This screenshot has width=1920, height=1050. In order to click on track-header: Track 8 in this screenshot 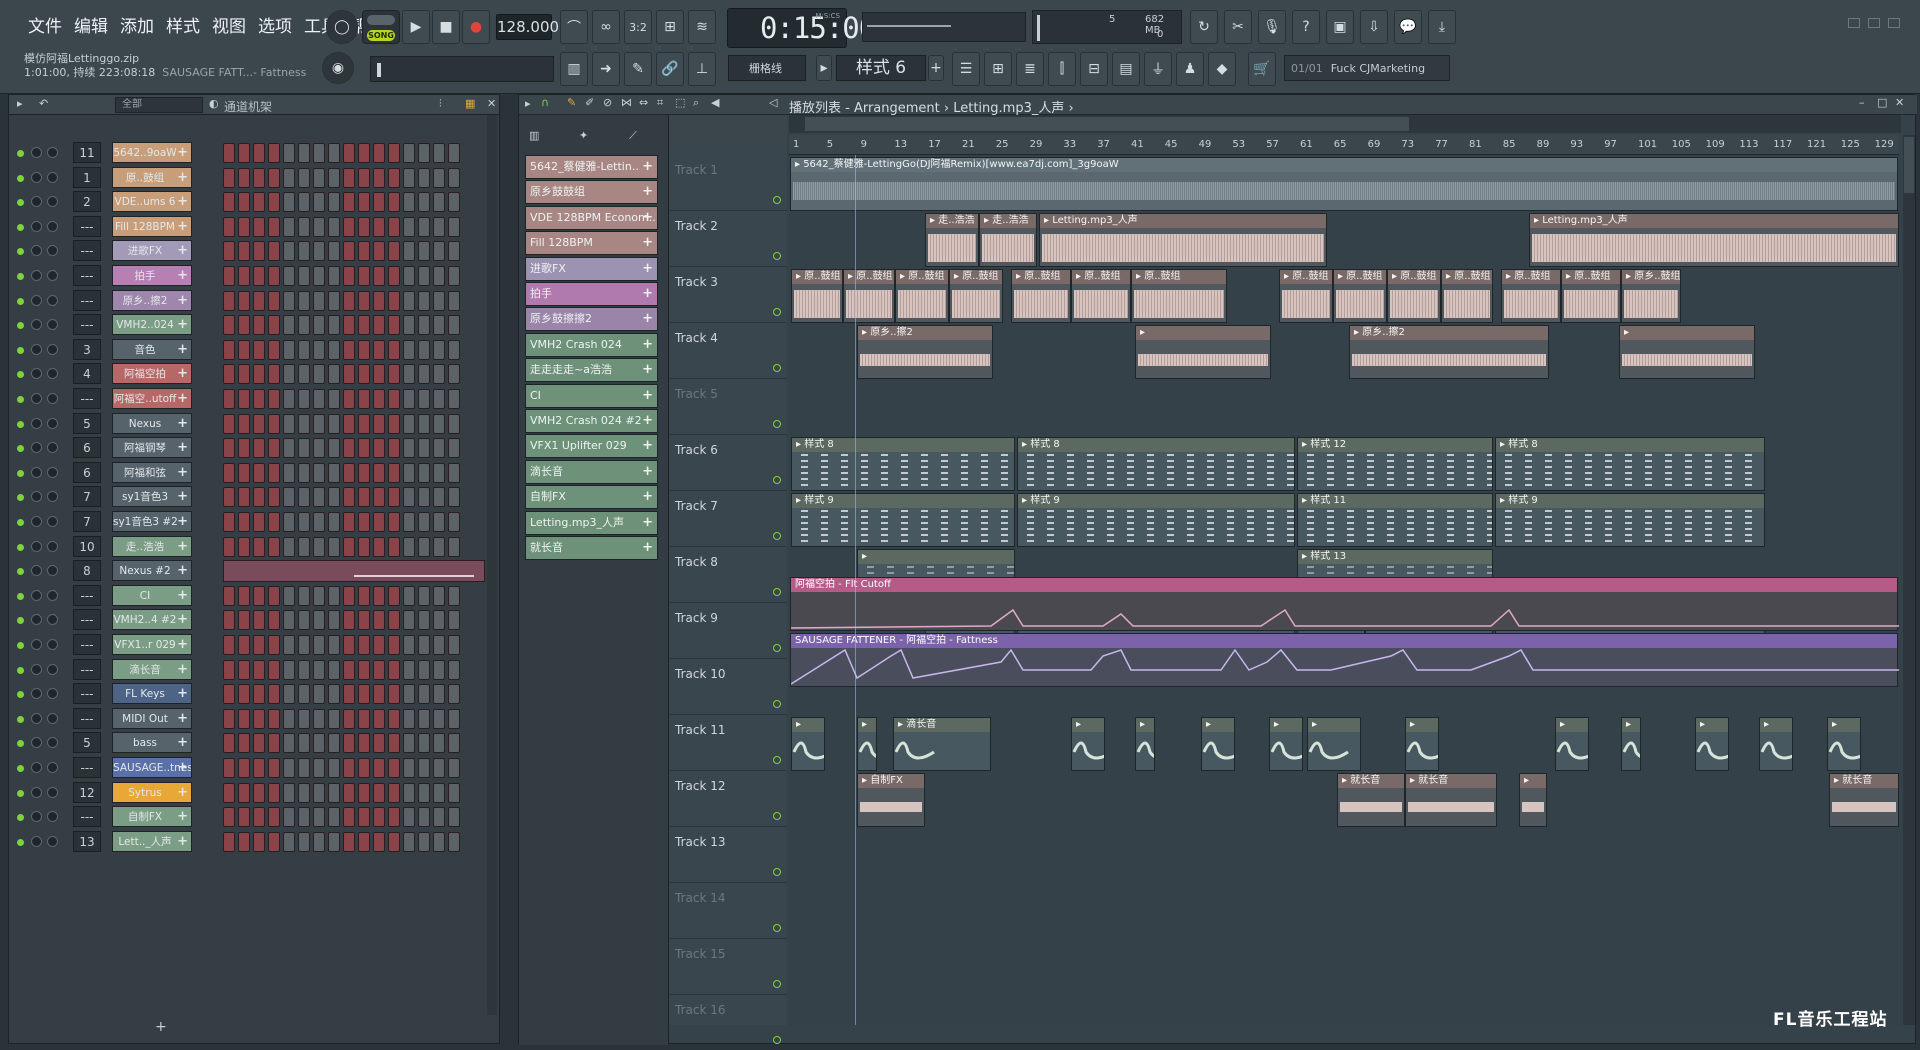, I will do `click(728, 575)`.